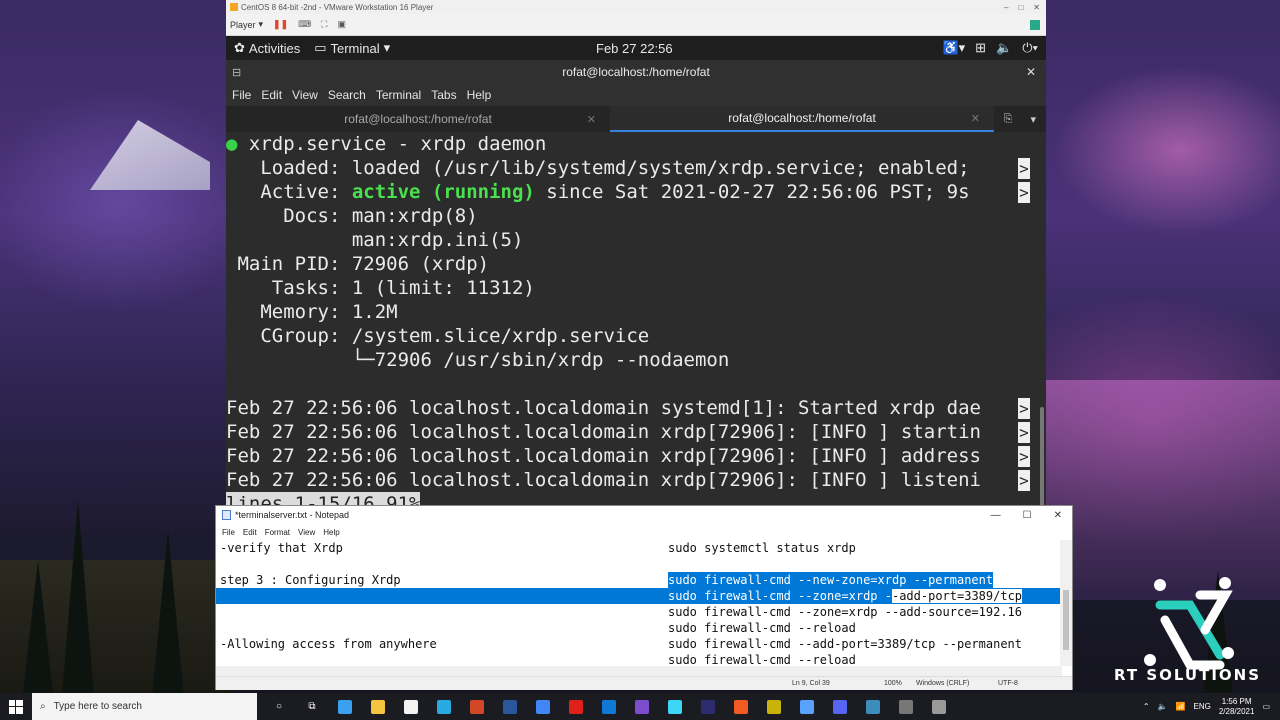 The width and height of the screenshot is (1280, 720). What do you see at coordinates (324, 24) in the screenshot?
I see `fullscreen-icon: ⛶` at bounding box center [324, 24].